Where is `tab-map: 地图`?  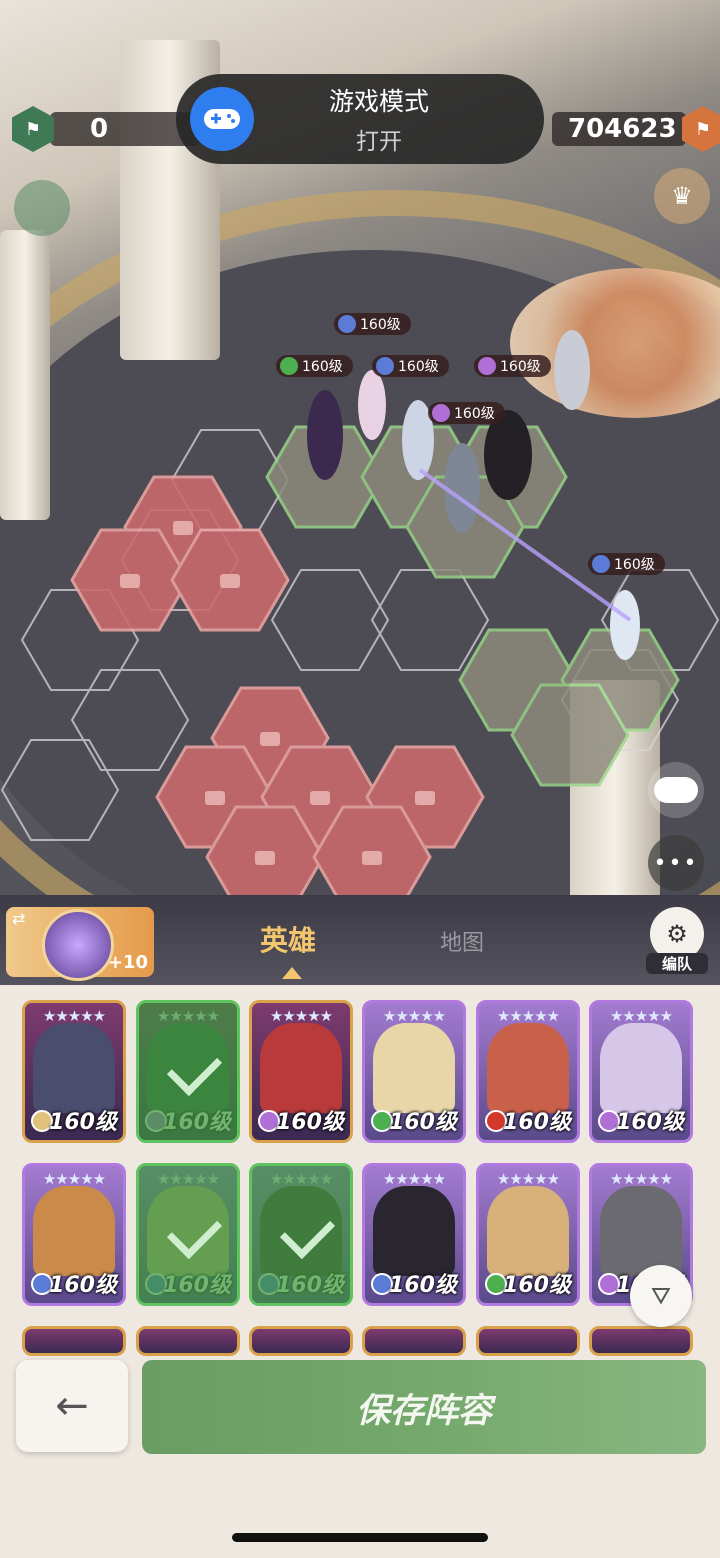
tab-map: 地图 is located at coordinates (462, 941).